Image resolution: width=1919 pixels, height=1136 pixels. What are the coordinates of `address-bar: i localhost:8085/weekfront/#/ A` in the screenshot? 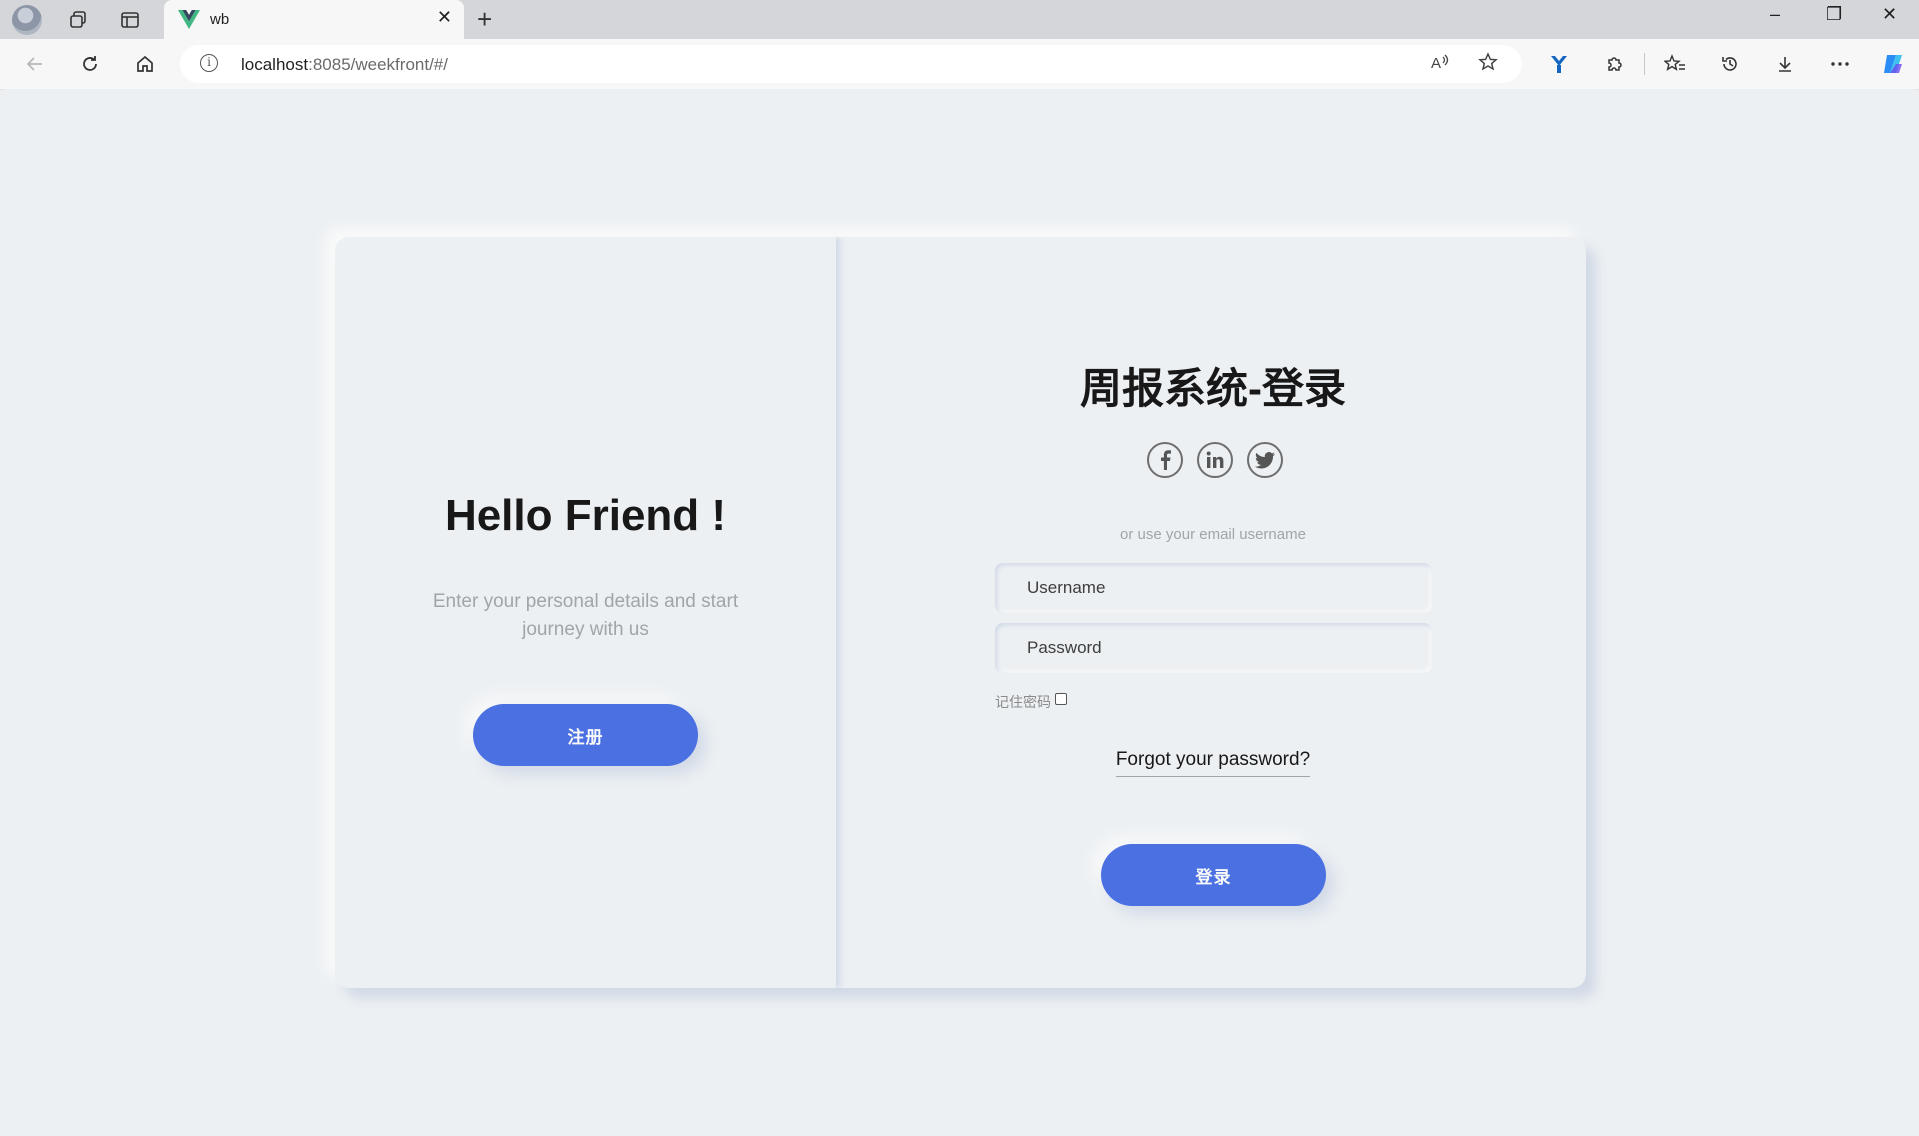 It's located at (851, 64).